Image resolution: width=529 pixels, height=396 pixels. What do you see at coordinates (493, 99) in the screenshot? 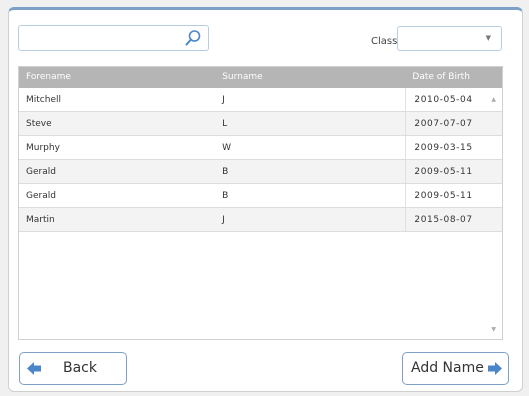
I see `scroll-up-icon: ▲` at bounding box center [493, 99].